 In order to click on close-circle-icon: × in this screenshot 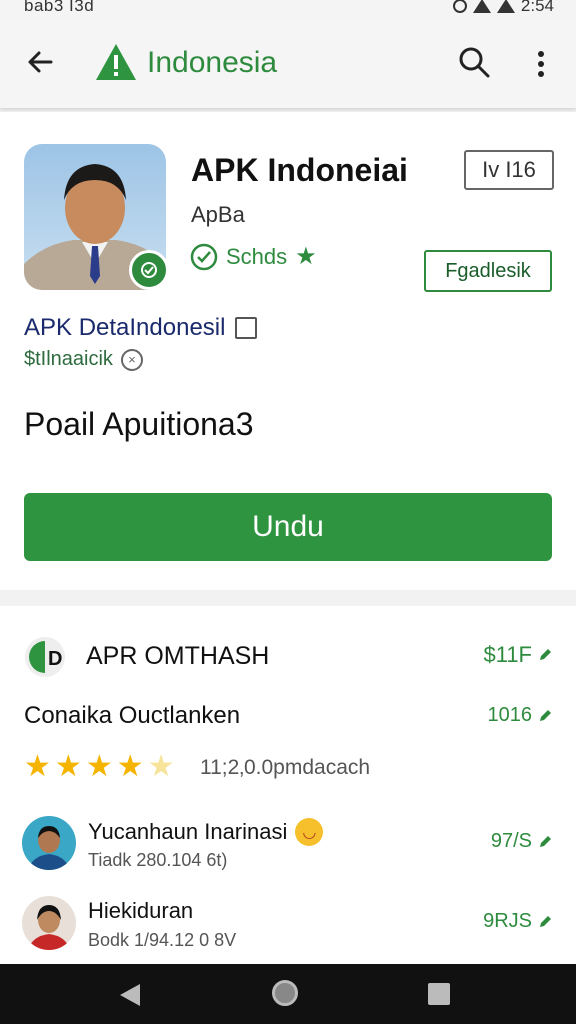, I will do `click(131, 359)`.